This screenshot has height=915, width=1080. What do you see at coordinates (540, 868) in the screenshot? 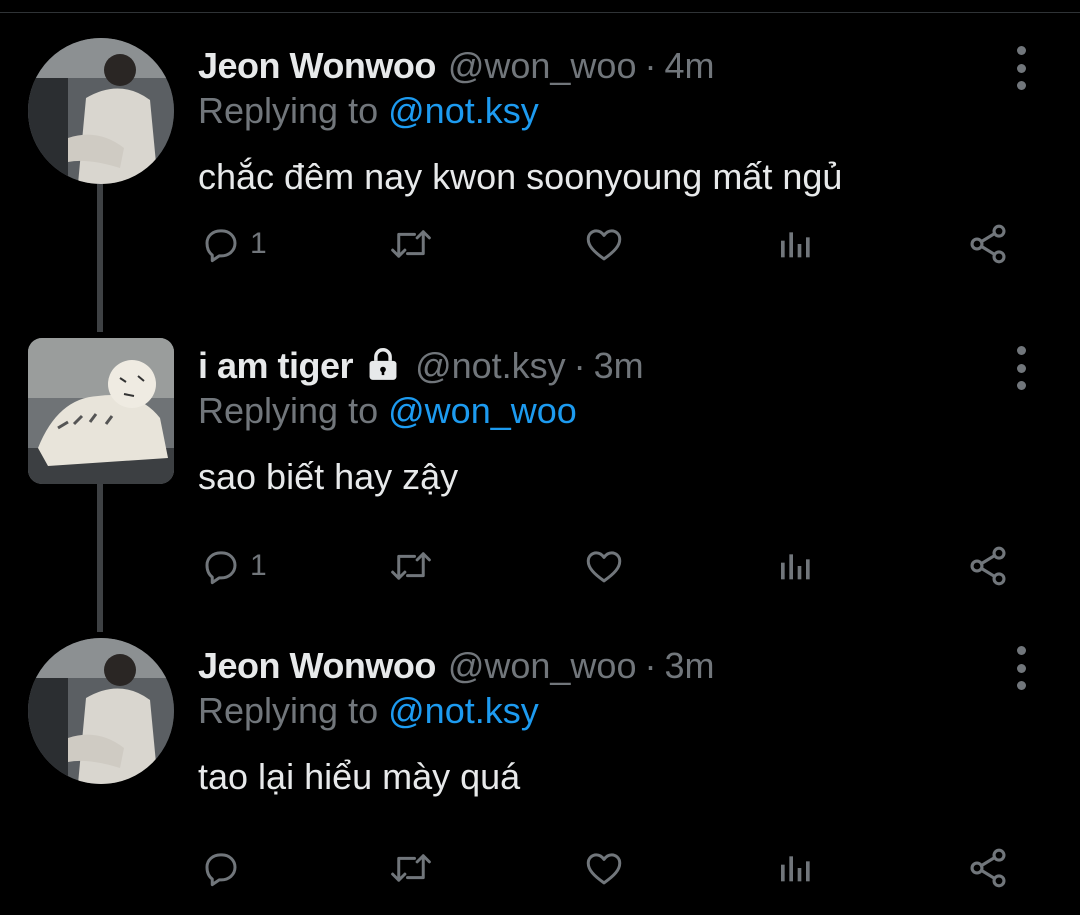
I see `tweet-actions` at bounding box center [540, 868].